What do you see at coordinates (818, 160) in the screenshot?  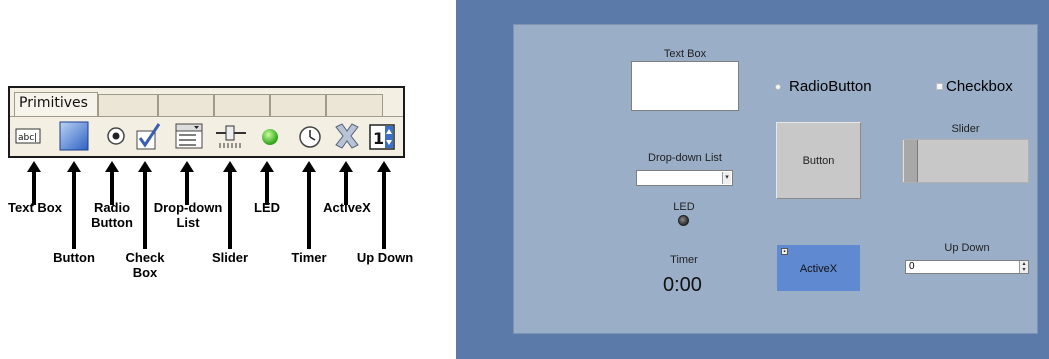 I see `form-button: Button` at bounding box center [818, 160].